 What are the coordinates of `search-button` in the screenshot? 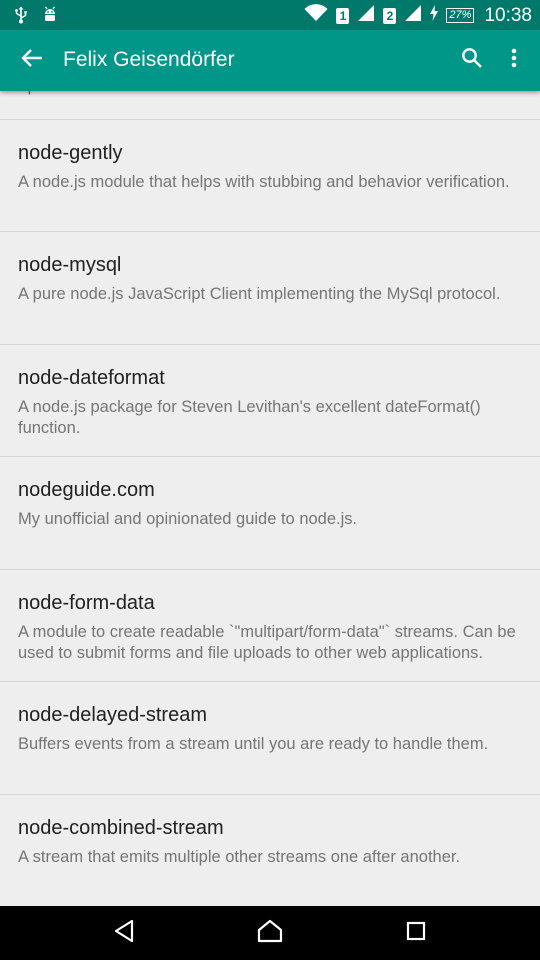 It's located at (472, 60).